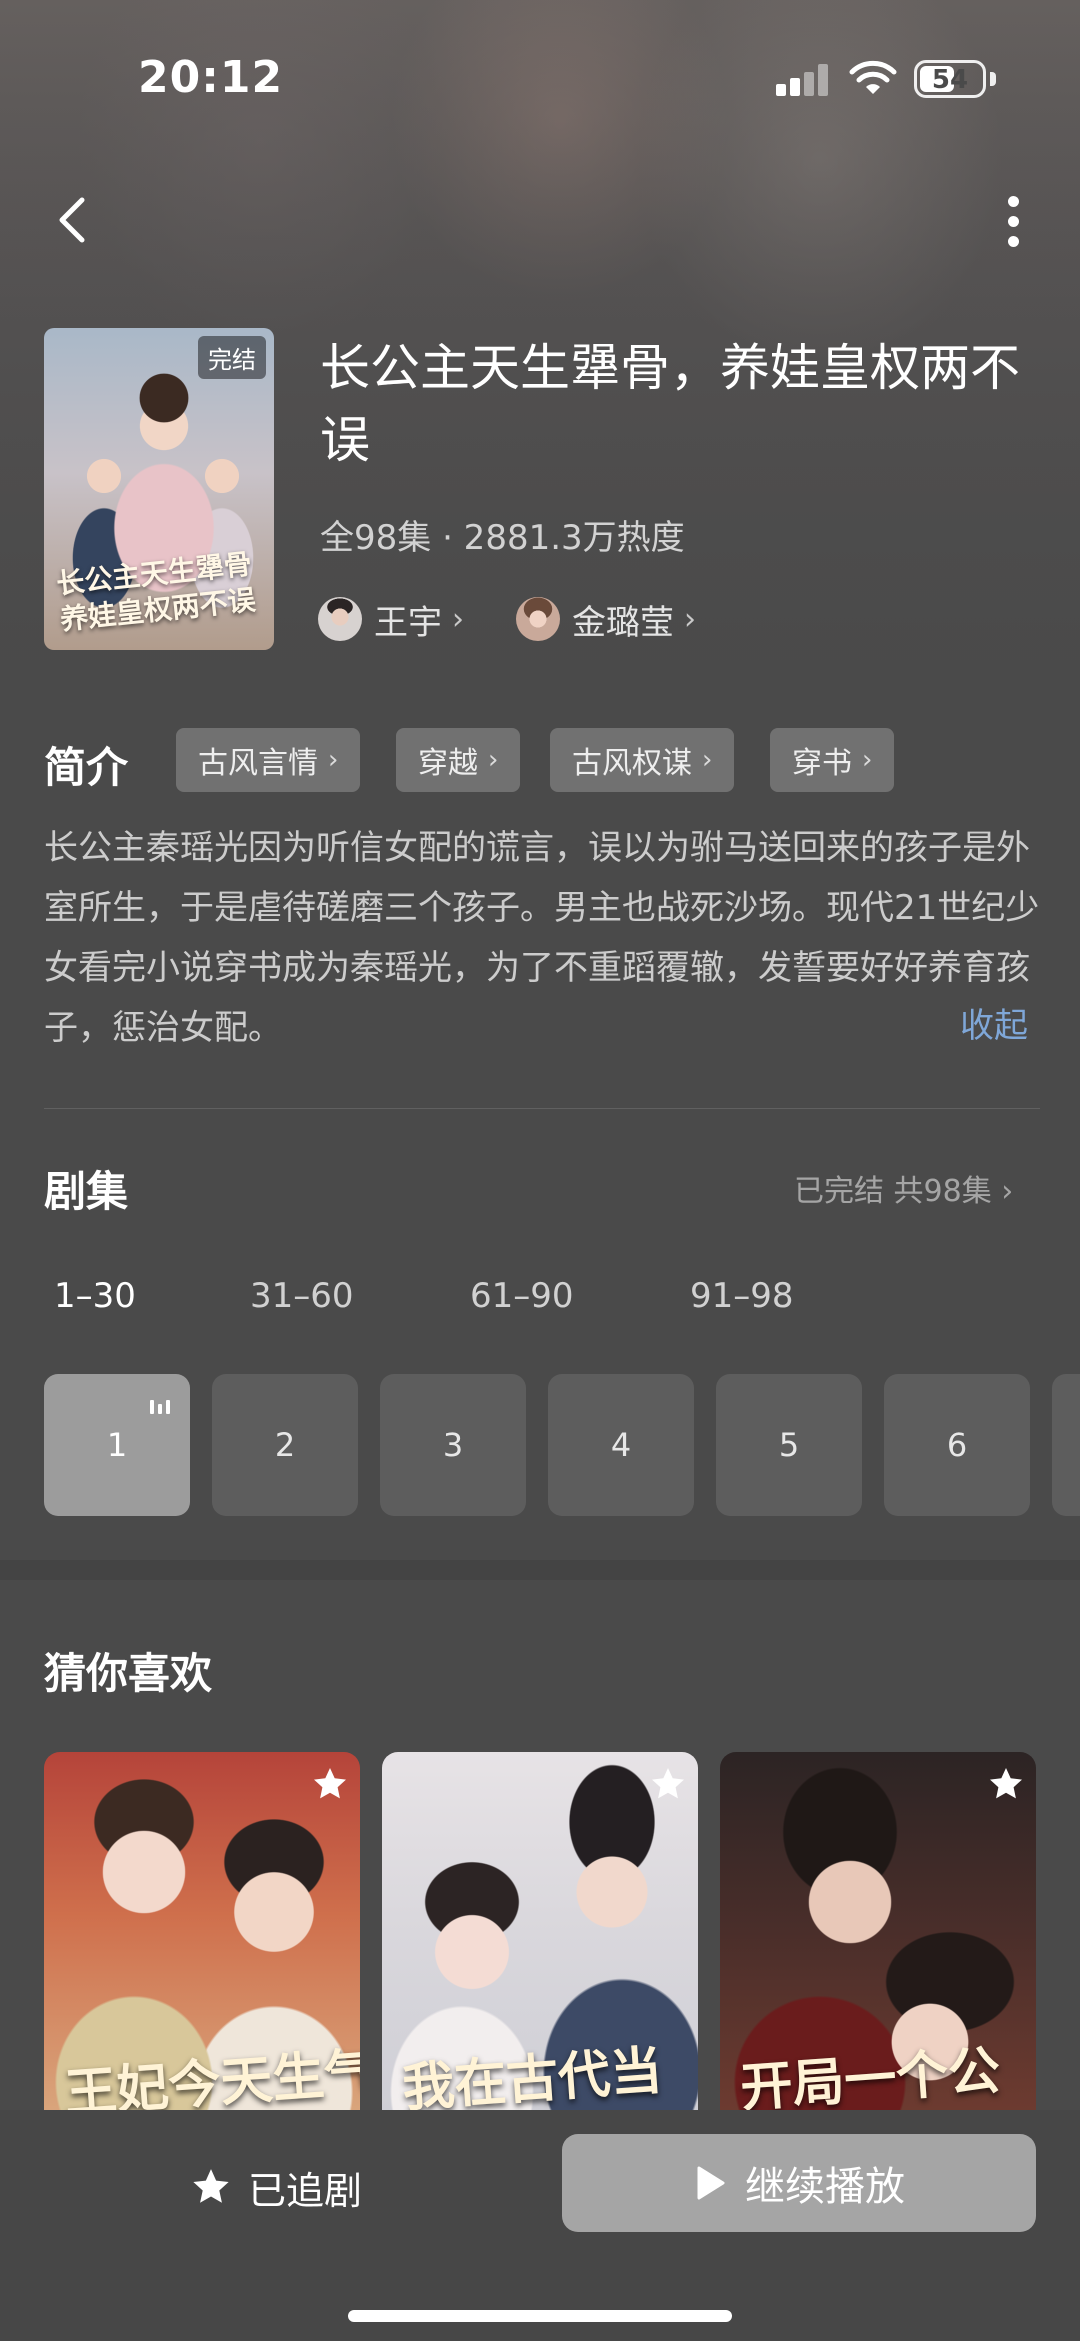  I want to click on tag-label: 古风言情, so click(258, 763).